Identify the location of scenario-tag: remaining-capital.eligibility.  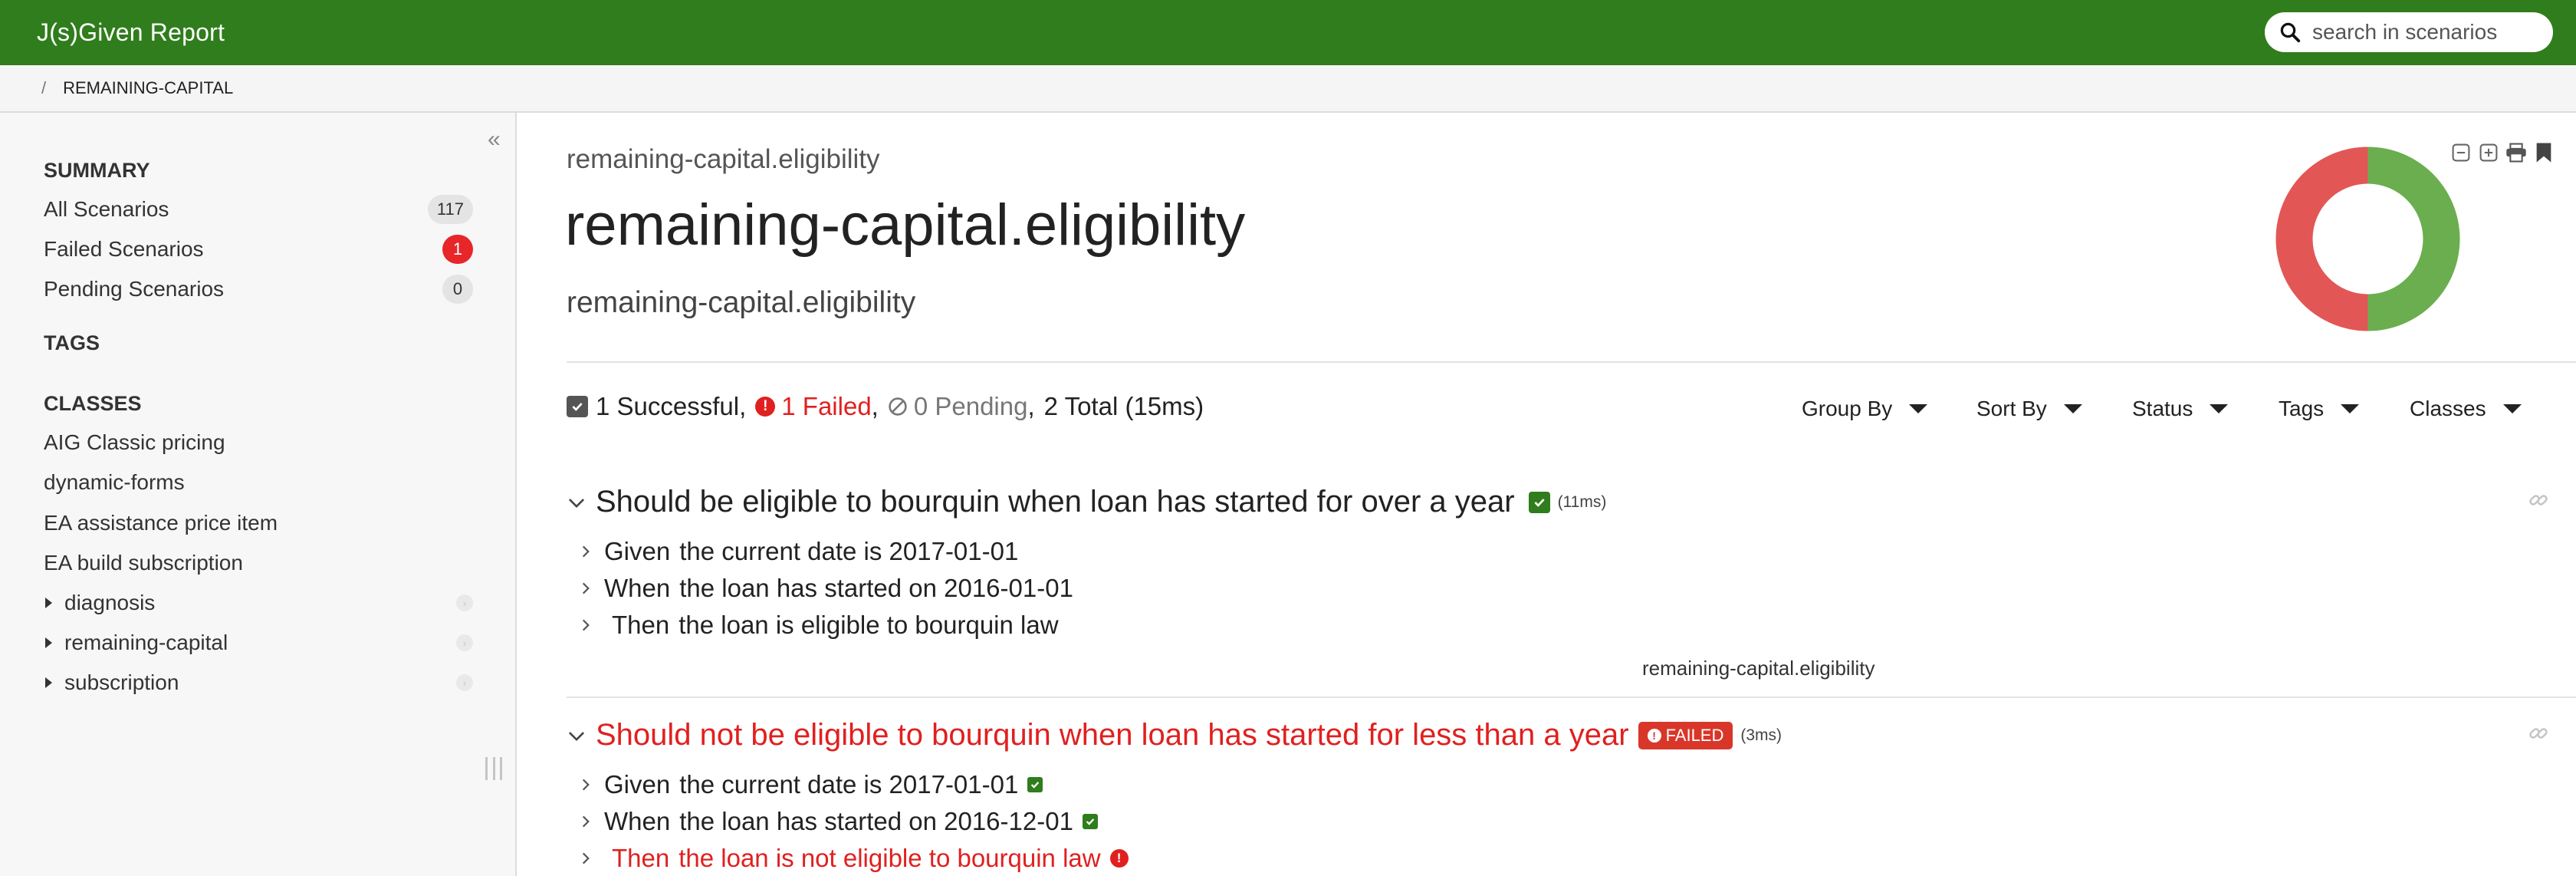
(1758, 668).